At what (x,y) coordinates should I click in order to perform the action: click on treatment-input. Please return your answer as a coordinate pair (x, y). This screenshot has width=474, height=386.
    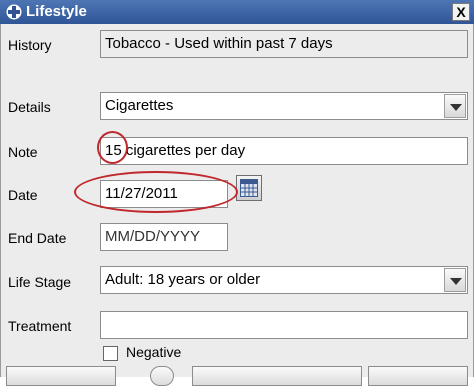
    Looking at the image, I should click on (284, 325).